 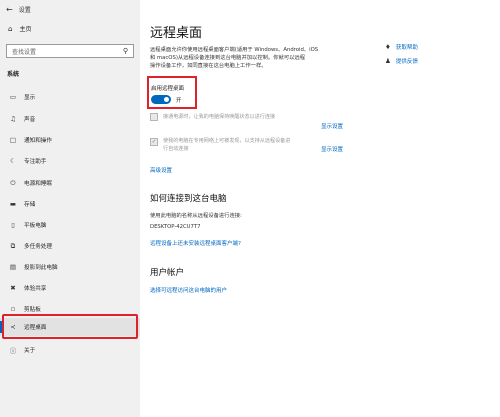 I want to click on window-title: 设置, so click(x=24, y=10).